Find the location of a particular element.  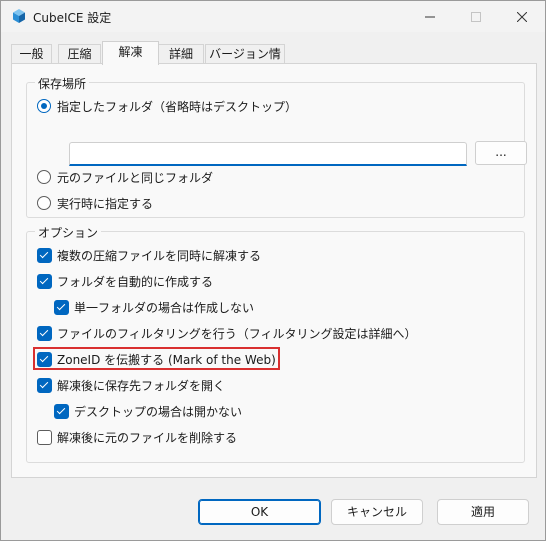

tab-decompress: 解凍 is located at coordinates (130, 53).